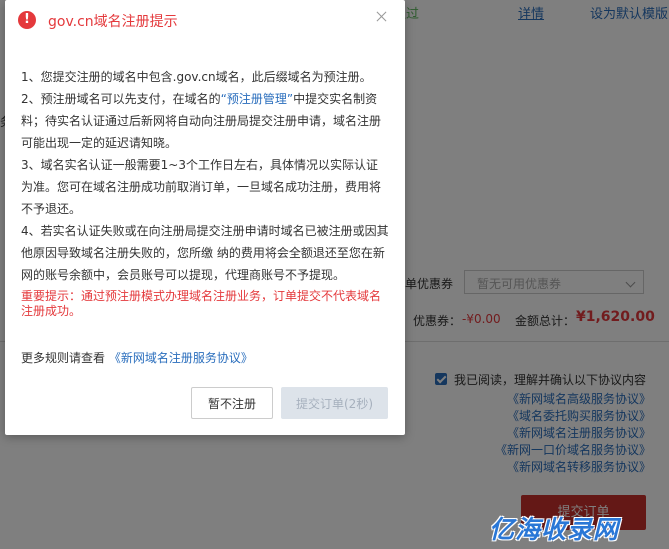 This screenshot has width=669, height=549. What do you see at coordinates (201, 303) in the screenshot?
I see `important-notice: 重要提示：通过预注册模式办理域名注册业务，订单提交不代表域名注册成功。` at bounding box center [201, 303].